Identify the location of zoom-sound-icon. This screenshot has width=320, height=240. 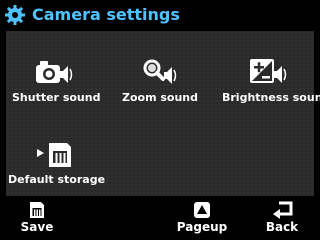
(160, 71).